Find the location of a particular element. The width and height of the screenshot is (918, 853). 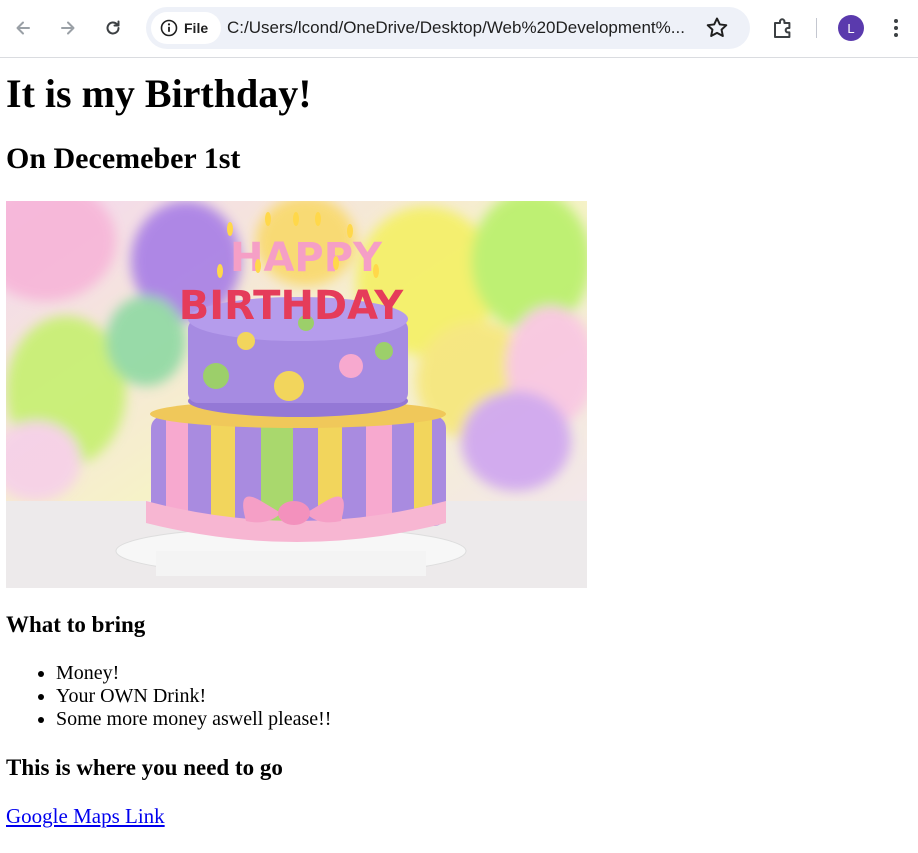

list-item: Your OWN Drink! is located at coordinates (193, 696).